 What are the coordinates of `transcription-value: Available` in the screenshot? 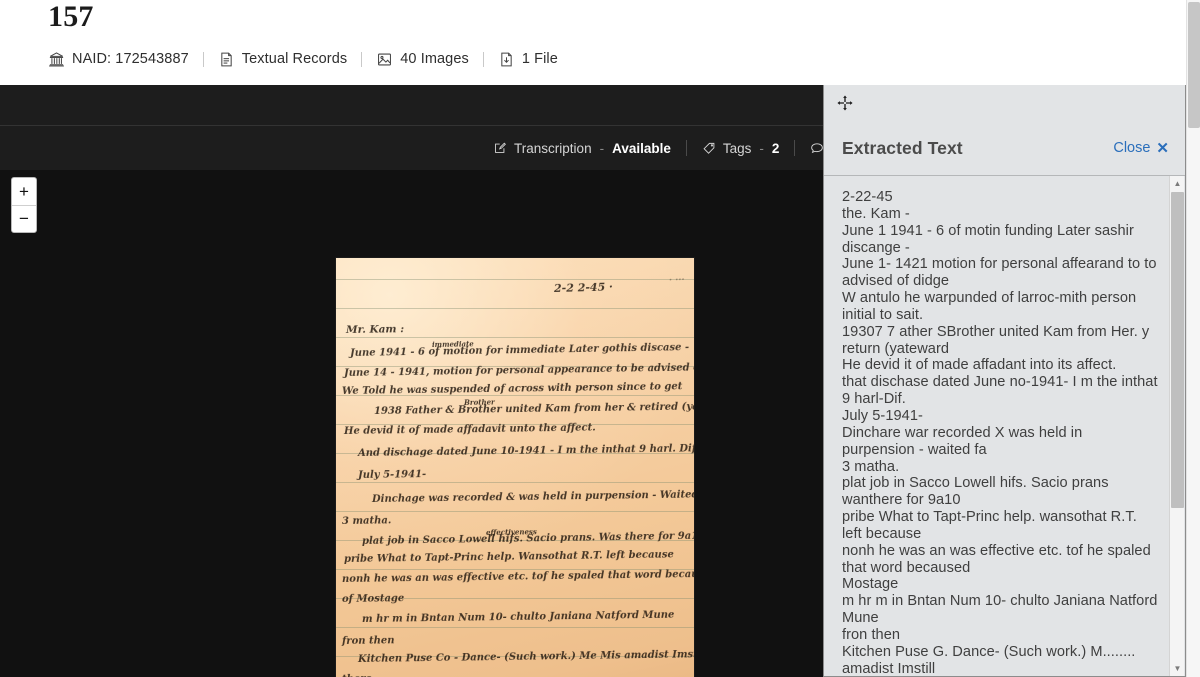 It's located at (641, 148).